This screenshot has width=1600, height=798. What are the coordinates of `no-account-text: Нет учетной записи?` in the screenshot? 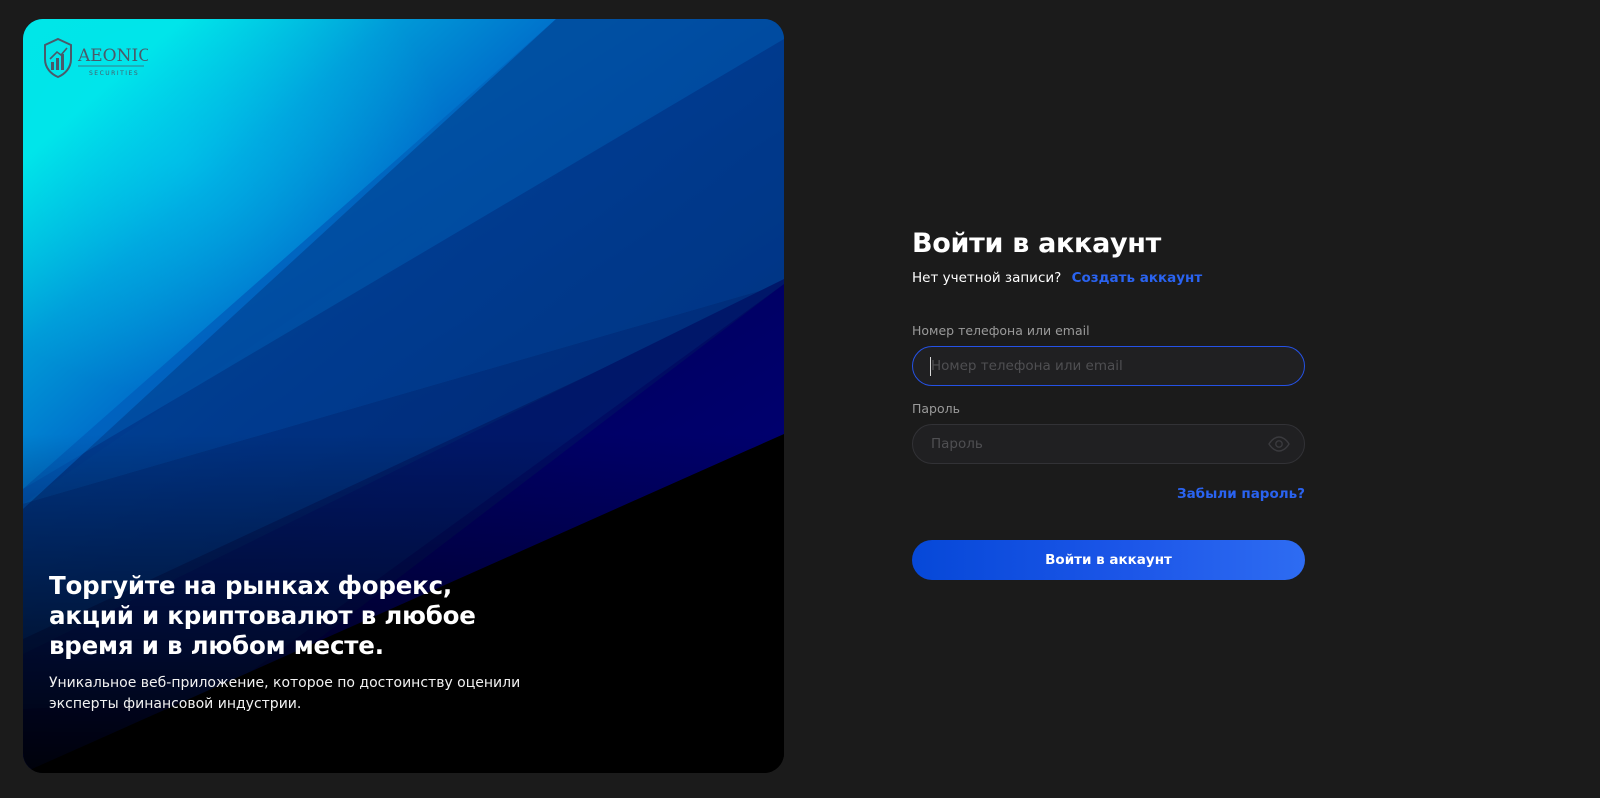 It's located at (987, 278).